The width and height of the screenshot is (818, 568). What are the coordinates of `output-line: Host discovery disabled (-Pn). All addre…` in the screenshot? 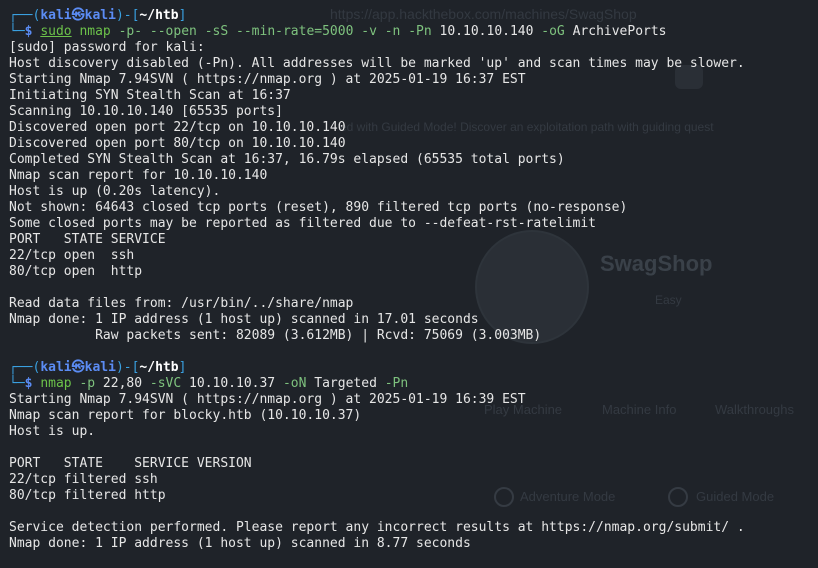 It's located at (377, 63).